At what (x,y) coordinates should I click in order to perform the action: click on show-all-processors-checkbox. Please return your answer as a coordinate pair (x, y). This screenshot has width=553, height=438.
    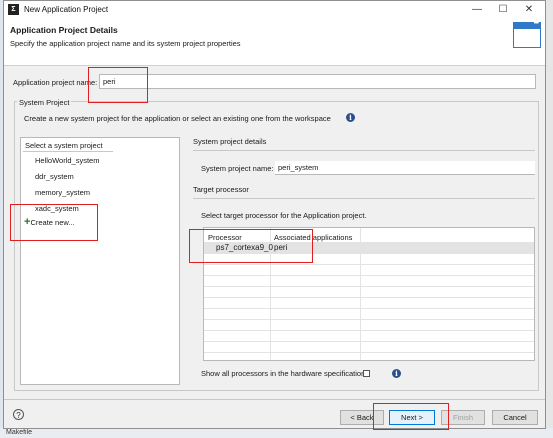
    Looking at the image, I should click on (366, 373).